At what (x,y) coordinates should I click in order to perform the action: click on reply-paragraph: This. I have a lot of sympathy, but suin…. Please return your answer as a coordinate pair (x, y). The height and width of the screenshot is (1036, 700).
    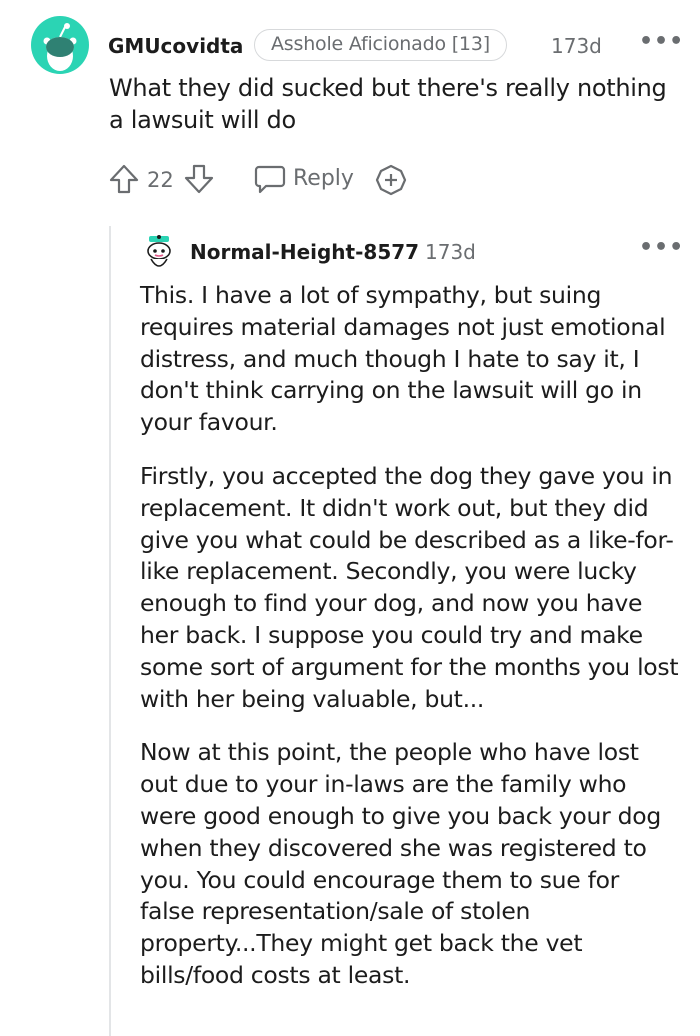
    Looking at the image, I should click on (403, 359).